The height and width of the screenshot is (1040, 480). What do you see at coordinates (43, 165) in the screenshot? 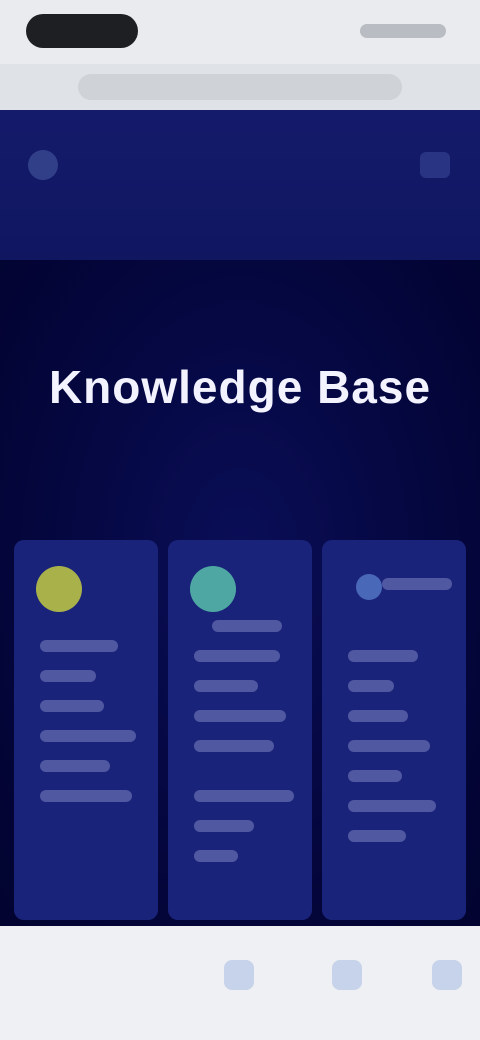
I see `logo-icon` at bounding box center [43, 165].